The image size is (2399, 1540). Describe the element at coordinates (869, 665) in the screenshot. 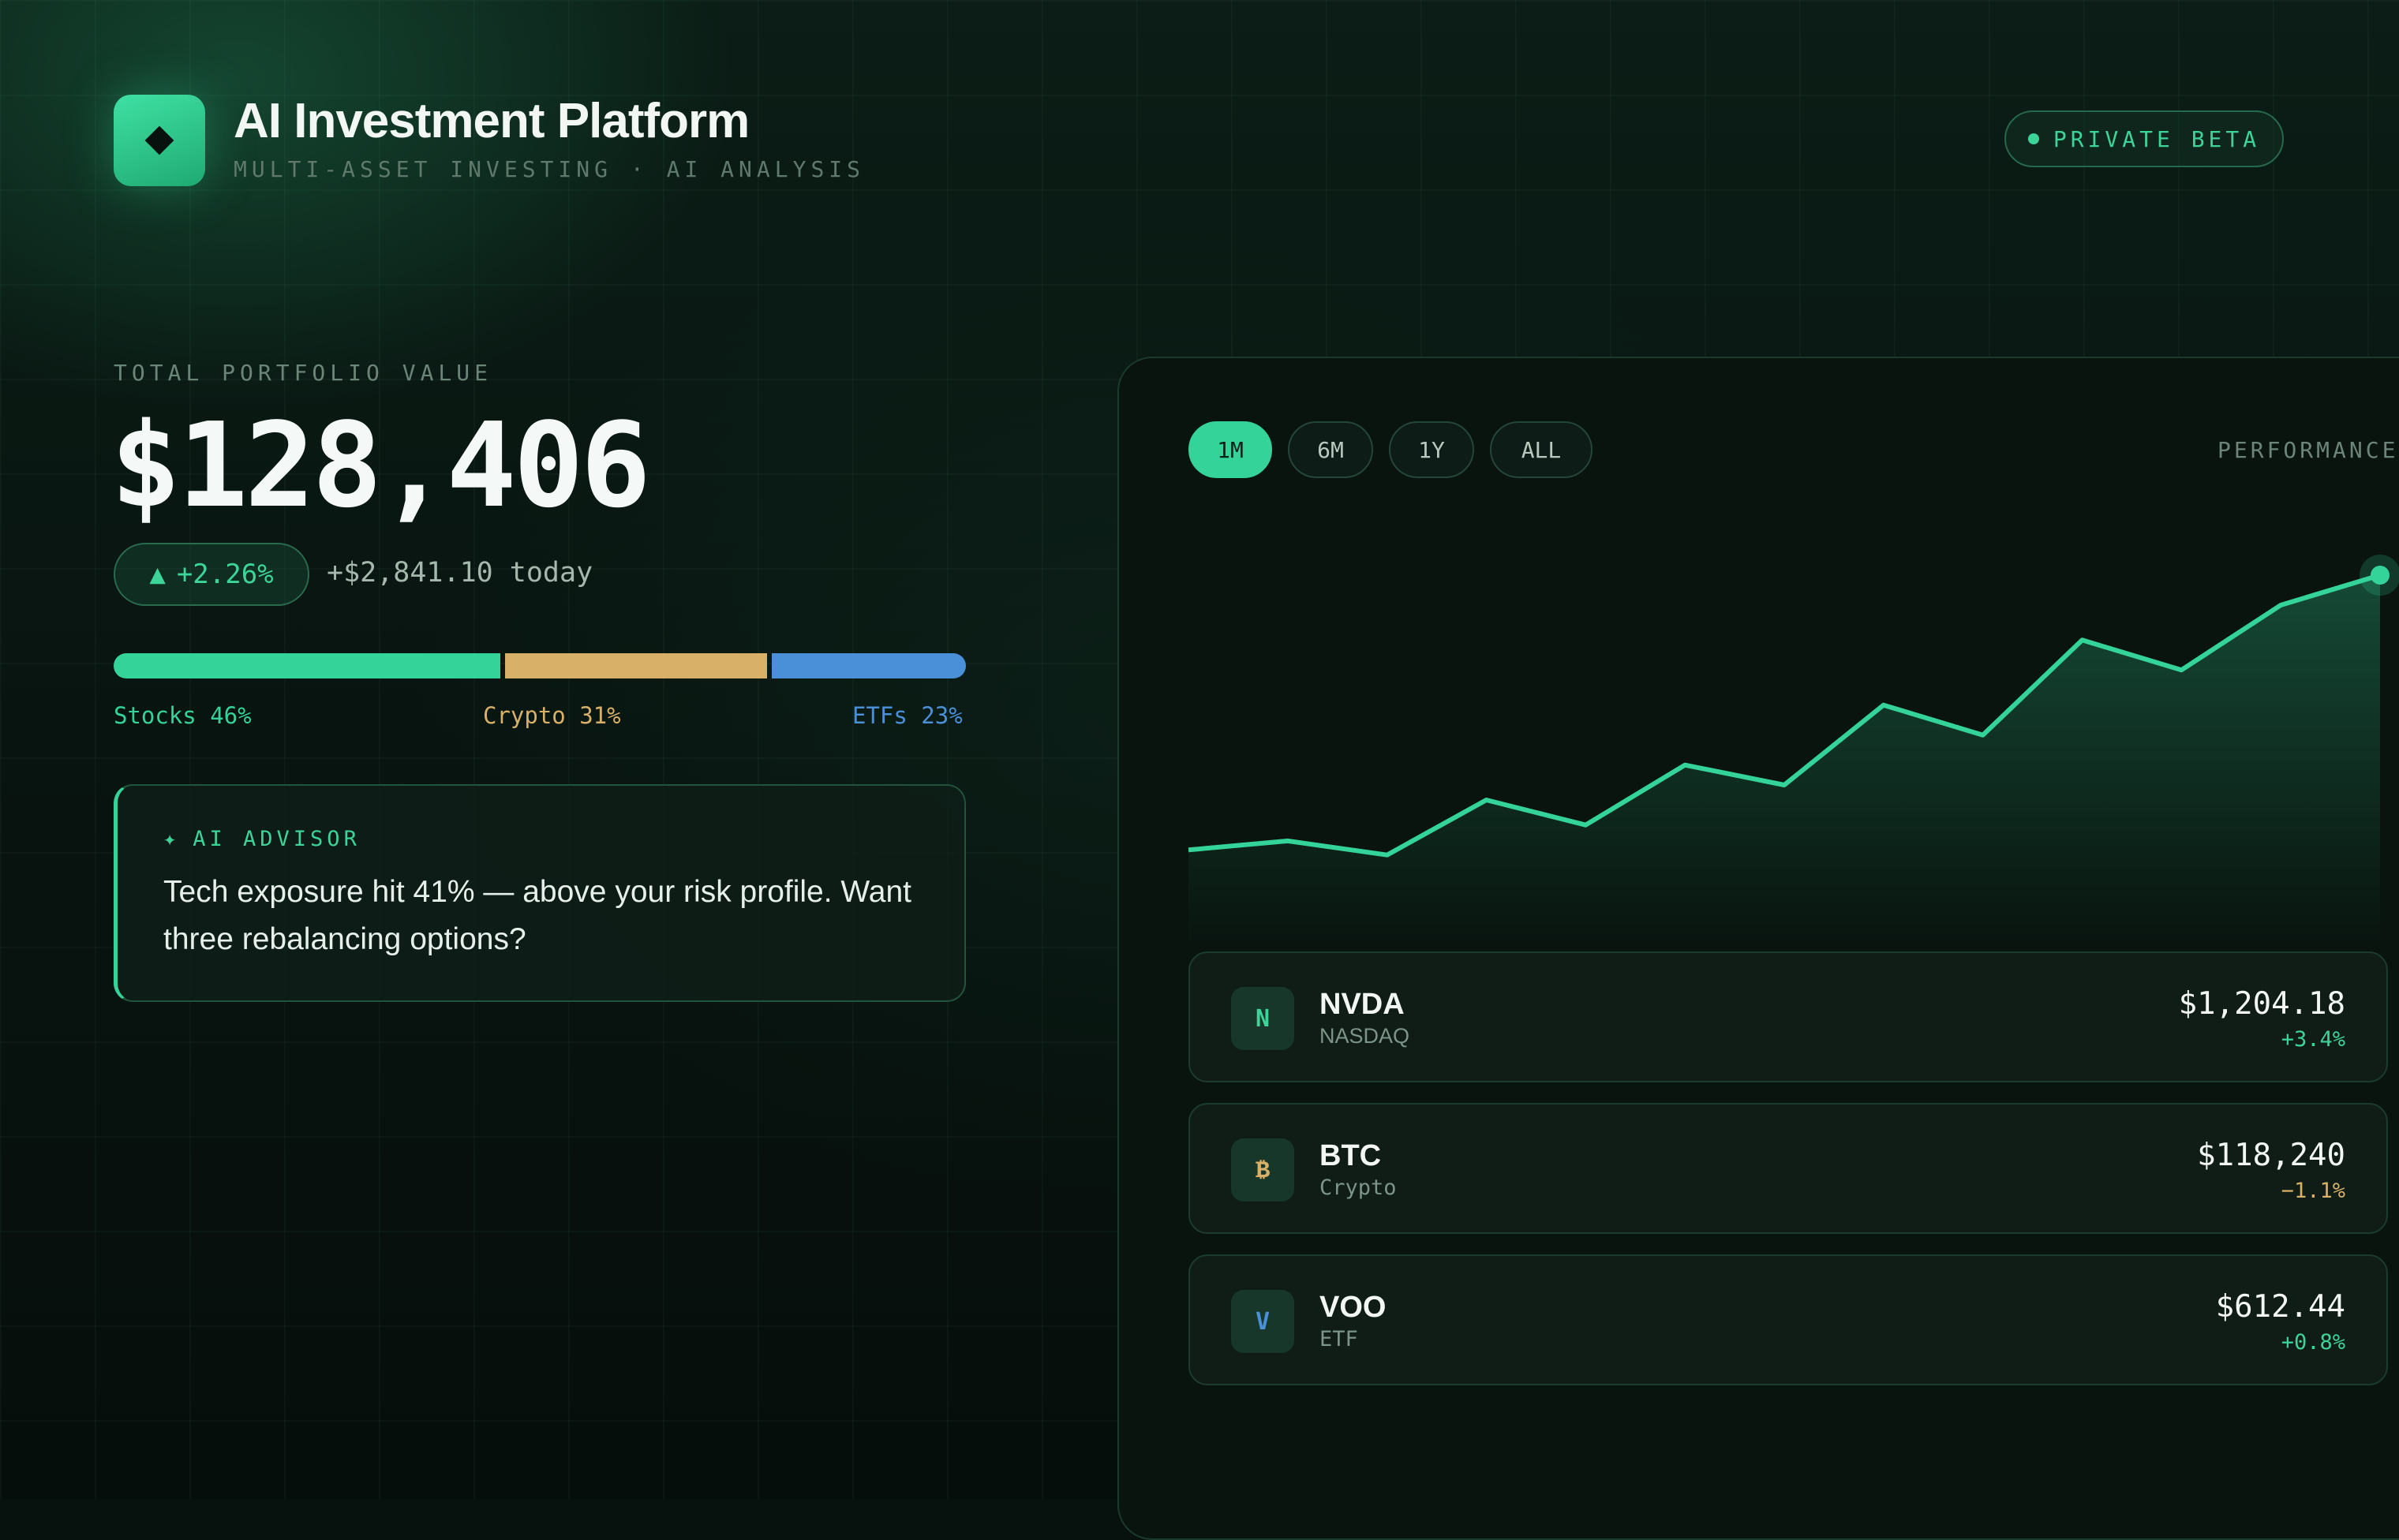

I see `allocation-segment-etfs` at that location.